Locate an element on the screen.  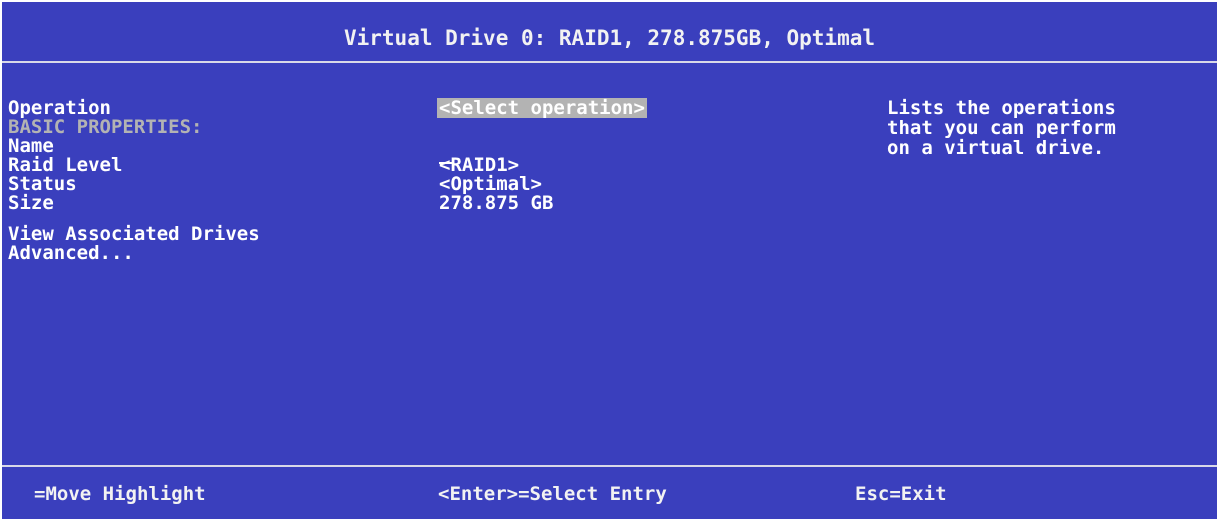
select-entry-hint: <Enter>=Select Entry is located at coordinates (552, 494).